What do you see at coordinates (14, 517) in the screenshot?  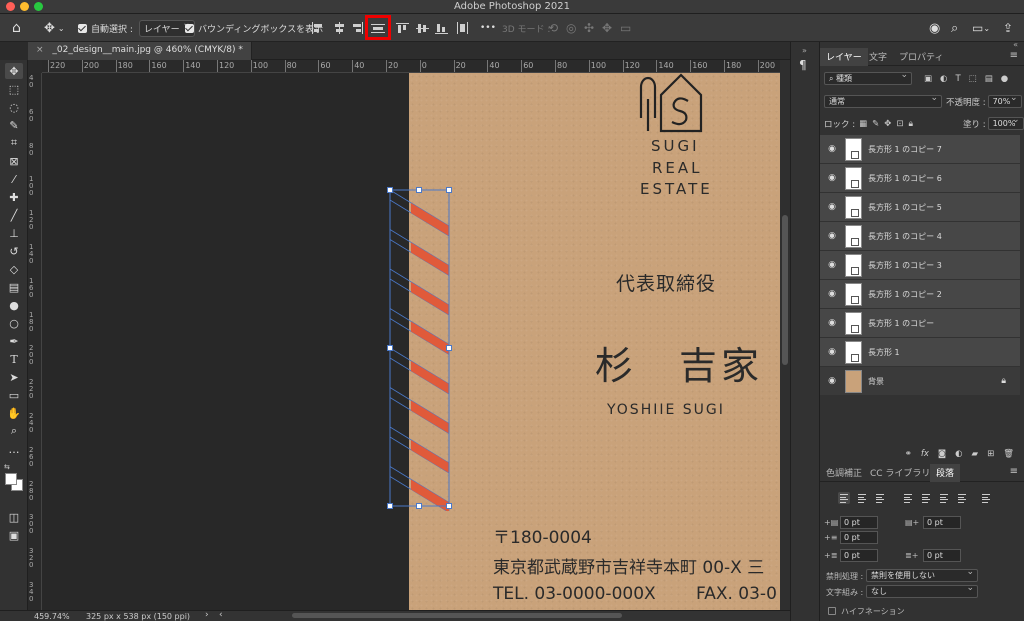 I see `quick-mask-icon: ◫` at bounding box center [14, 517].